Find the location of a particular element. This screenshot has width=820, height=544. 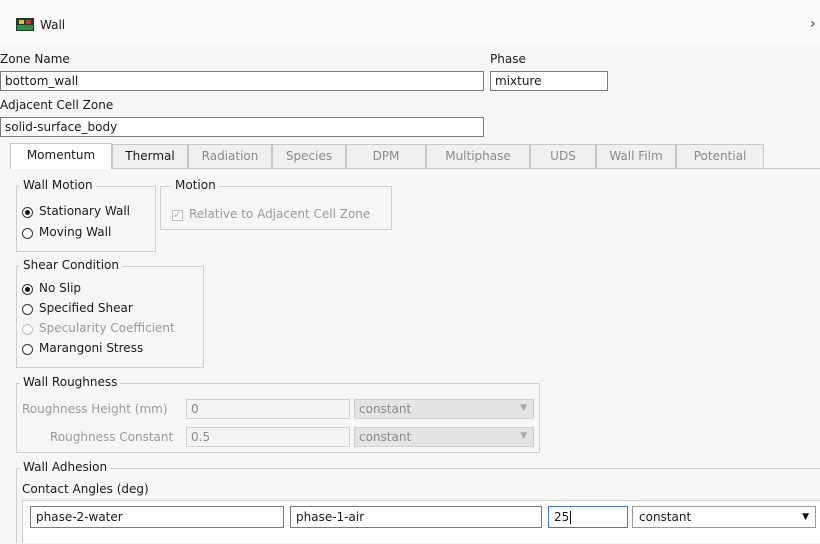

title-bar is located at coordinates (410, 22).